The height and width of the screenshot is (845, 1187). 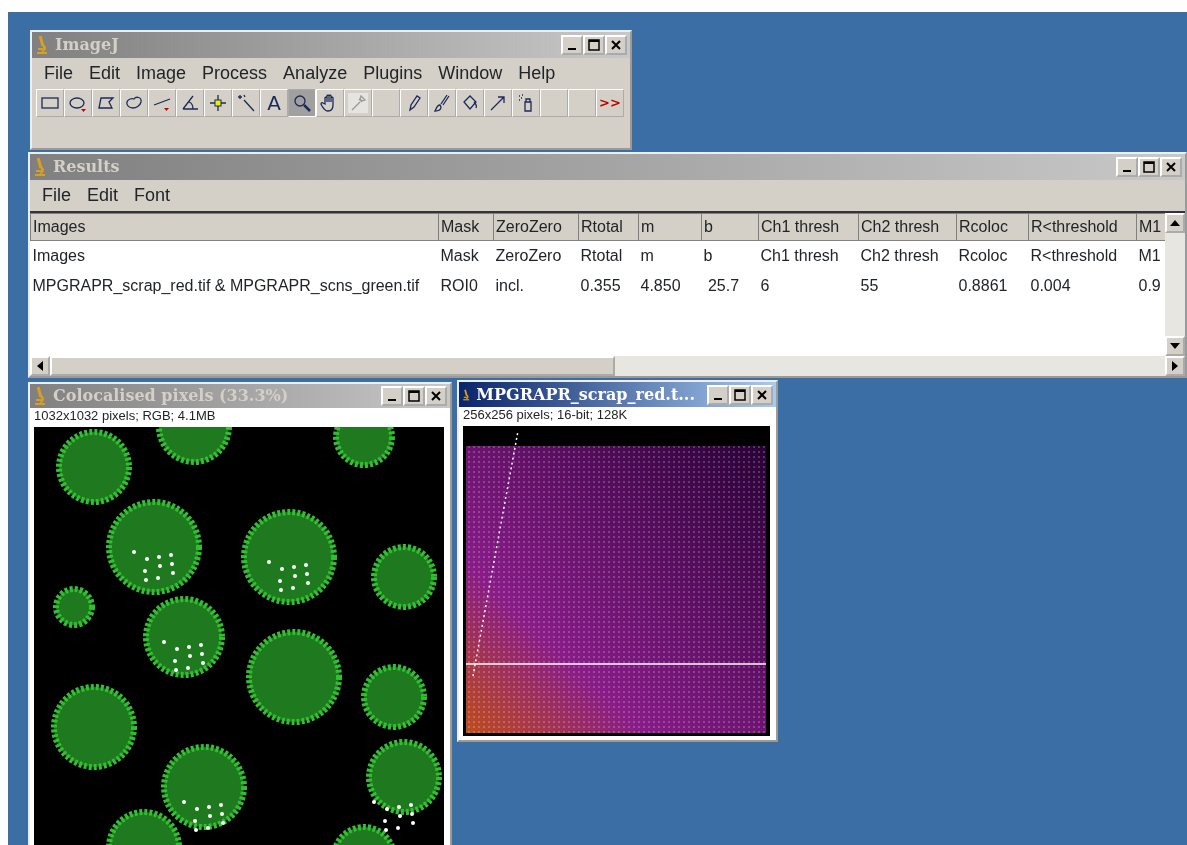 I want to click on scroll-right-button, so click(x=1175, y=366).